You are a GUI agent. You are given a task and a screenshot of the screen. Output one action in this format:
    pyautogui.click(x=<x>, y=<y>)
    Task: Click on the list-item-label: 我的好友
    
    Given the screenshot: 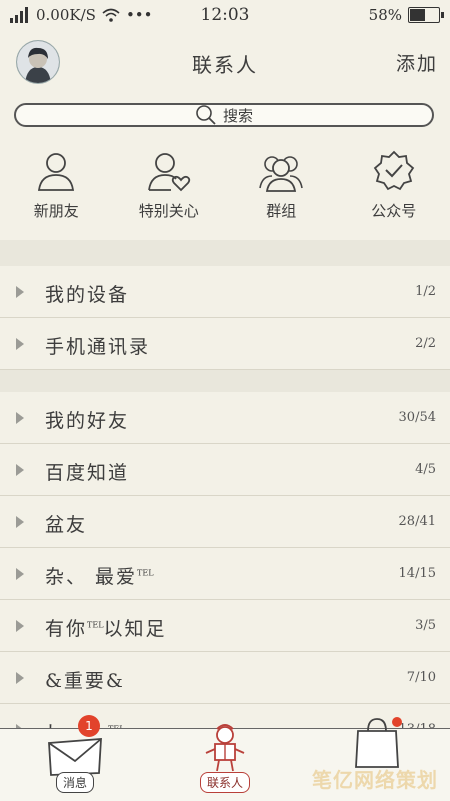 What is the action you would take?
    pyautogui.click(x=87, y=419)
    